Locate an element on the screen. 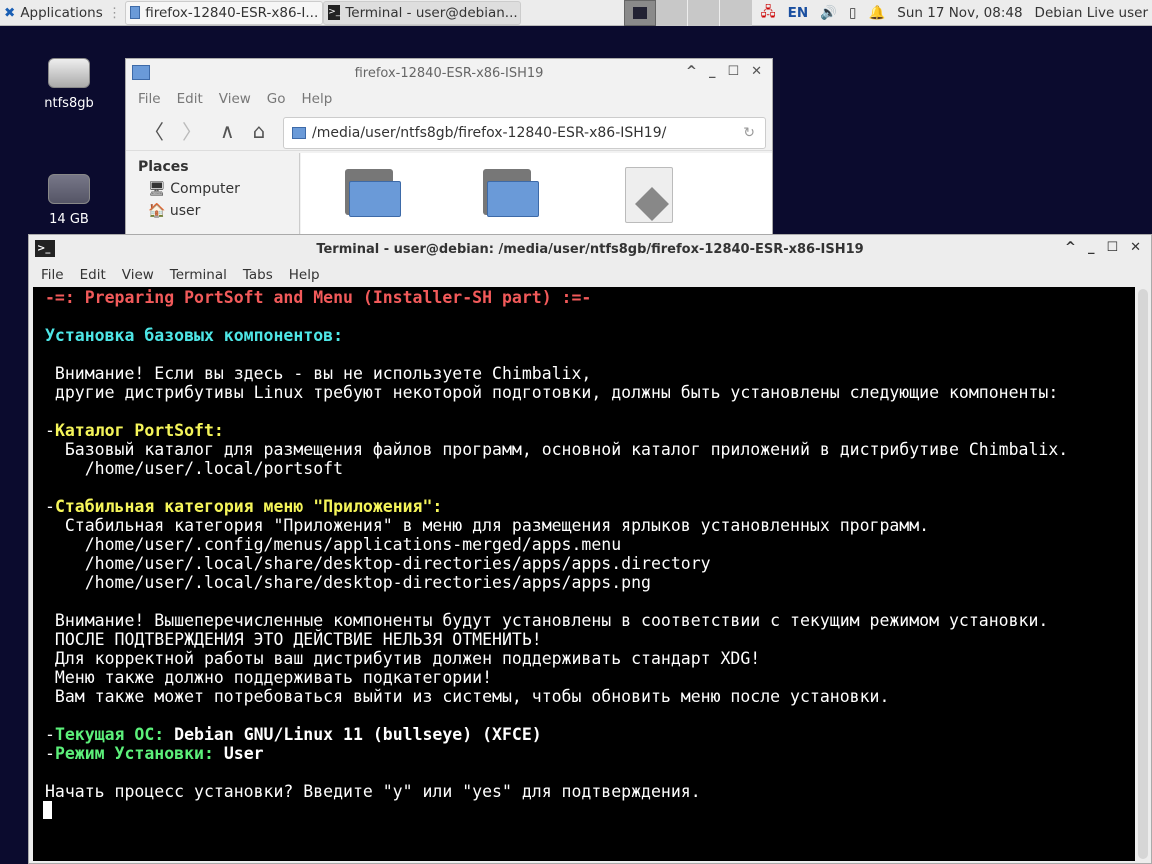 The width and height of the screenshot is (1152, 864). volume-icon: 🔊 is located at coordinates (828, 13).